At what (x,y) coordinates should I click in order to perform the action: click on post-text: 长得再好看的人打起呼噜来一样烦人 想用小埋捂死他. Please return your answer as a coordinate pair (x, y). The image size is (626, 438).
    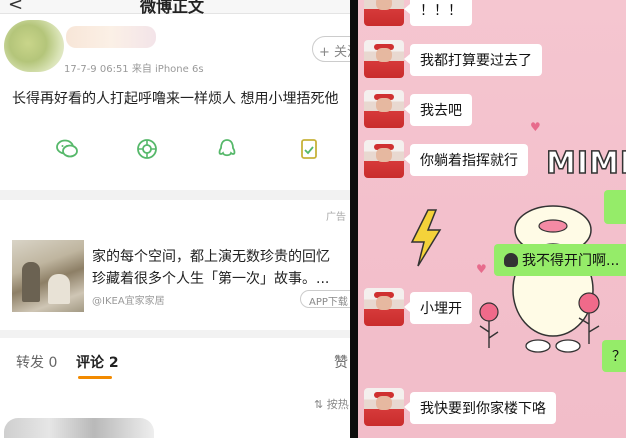
    Looking at the image, I should click on (175, 99).